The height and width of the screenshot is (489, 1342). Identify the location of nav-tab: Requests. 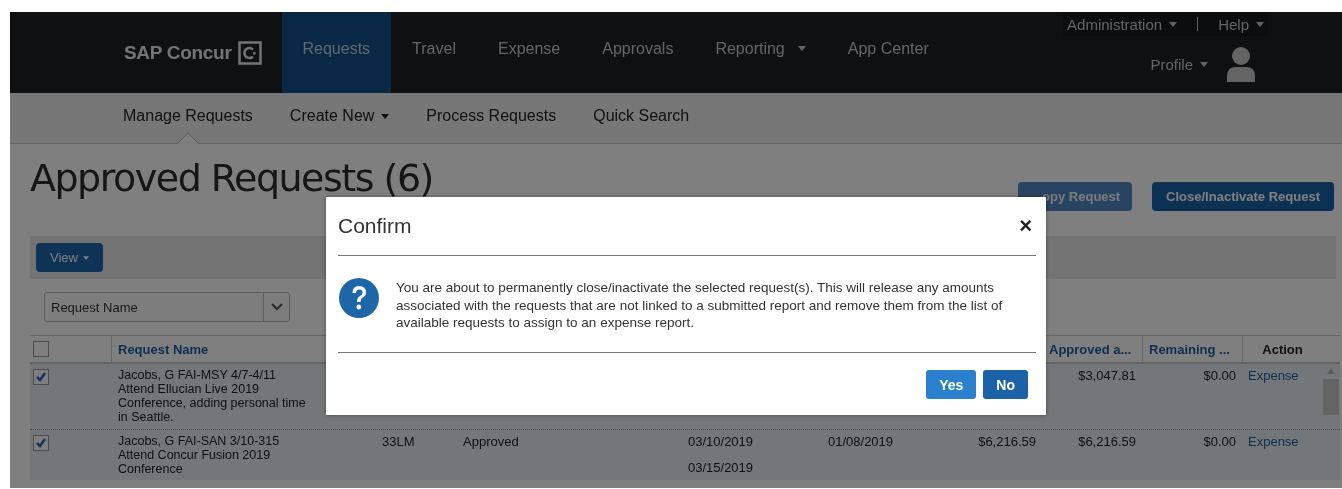
(336, 52).